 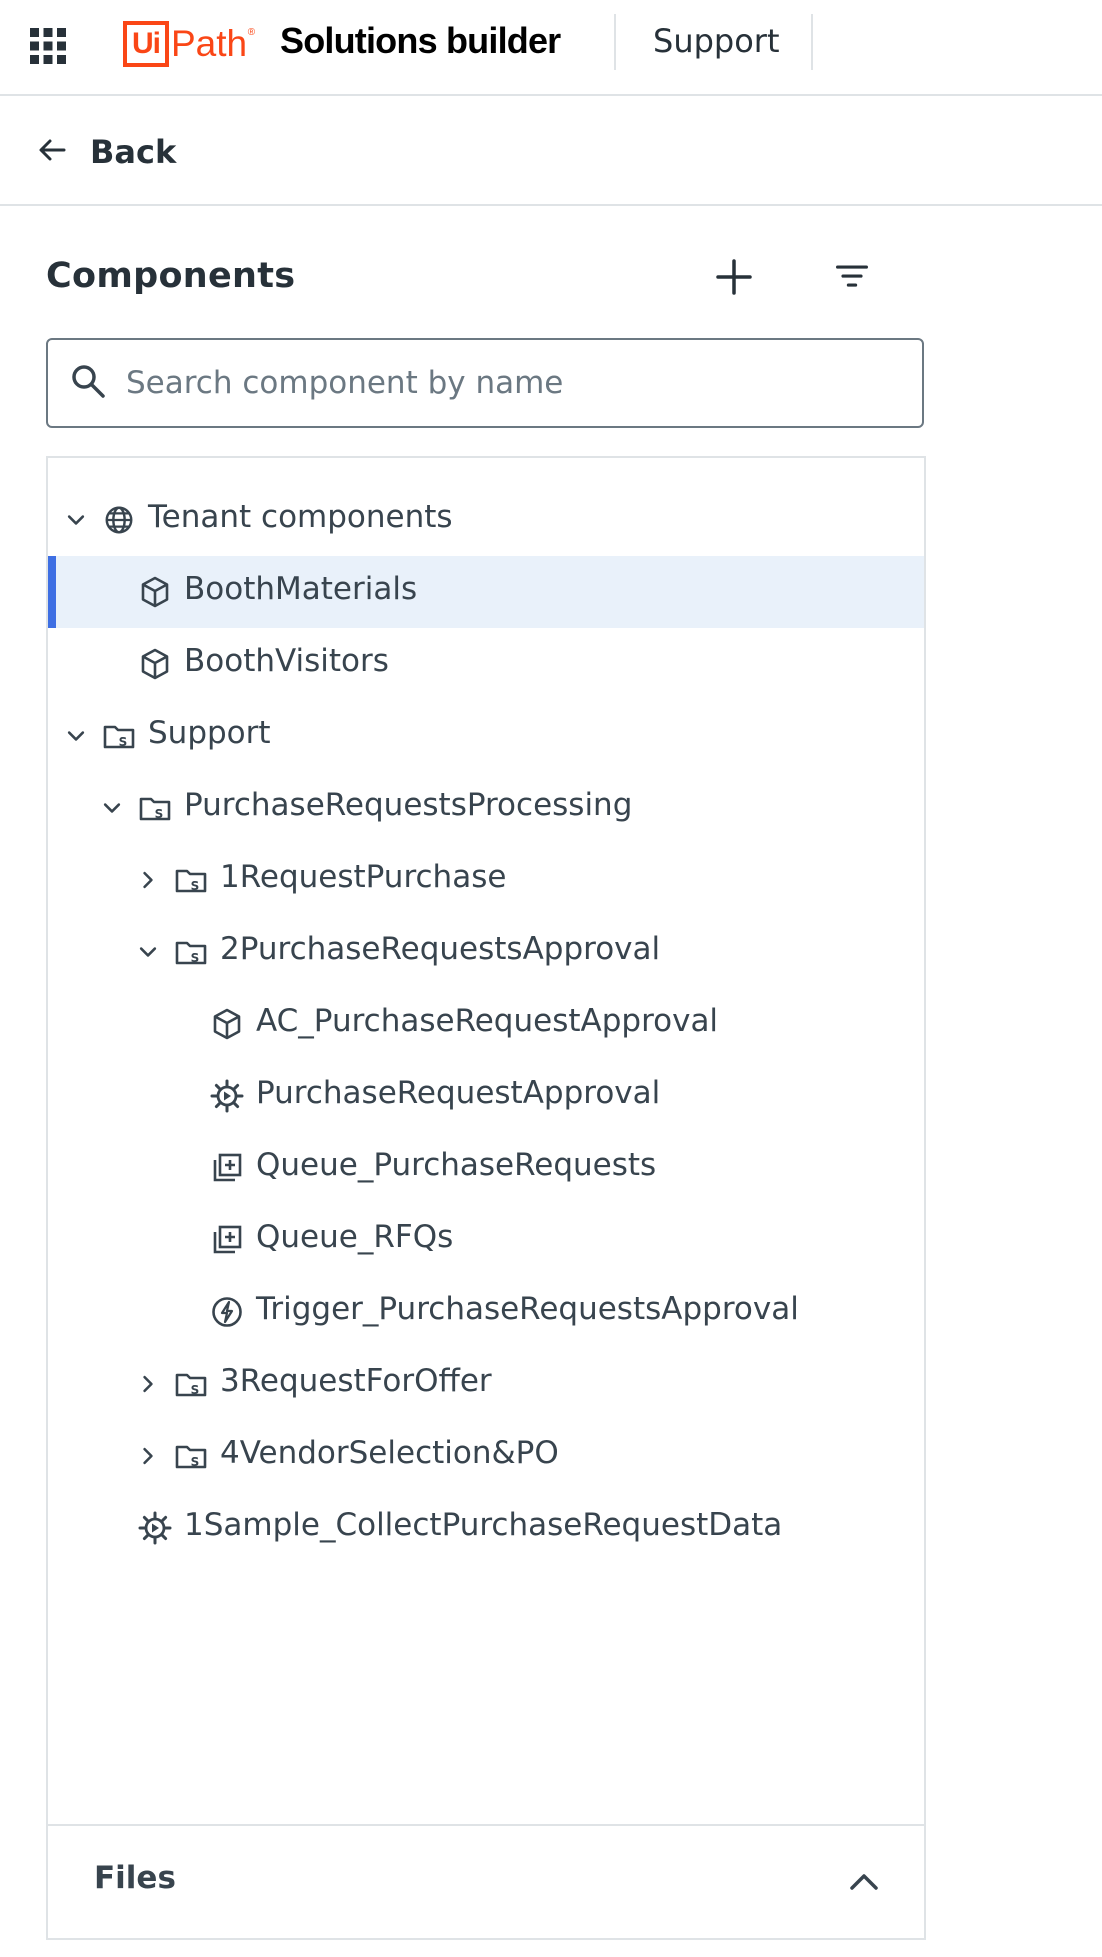 I want to click on filter-button, so click(x=852, y=279).